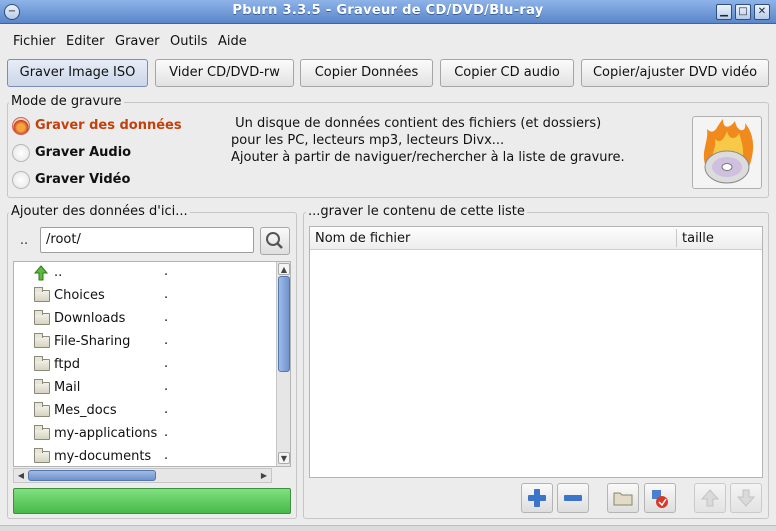 This screenshot has height=531, width=776. I want to click on burn-list-header: Nom de fichier taille, so click(536, 238).